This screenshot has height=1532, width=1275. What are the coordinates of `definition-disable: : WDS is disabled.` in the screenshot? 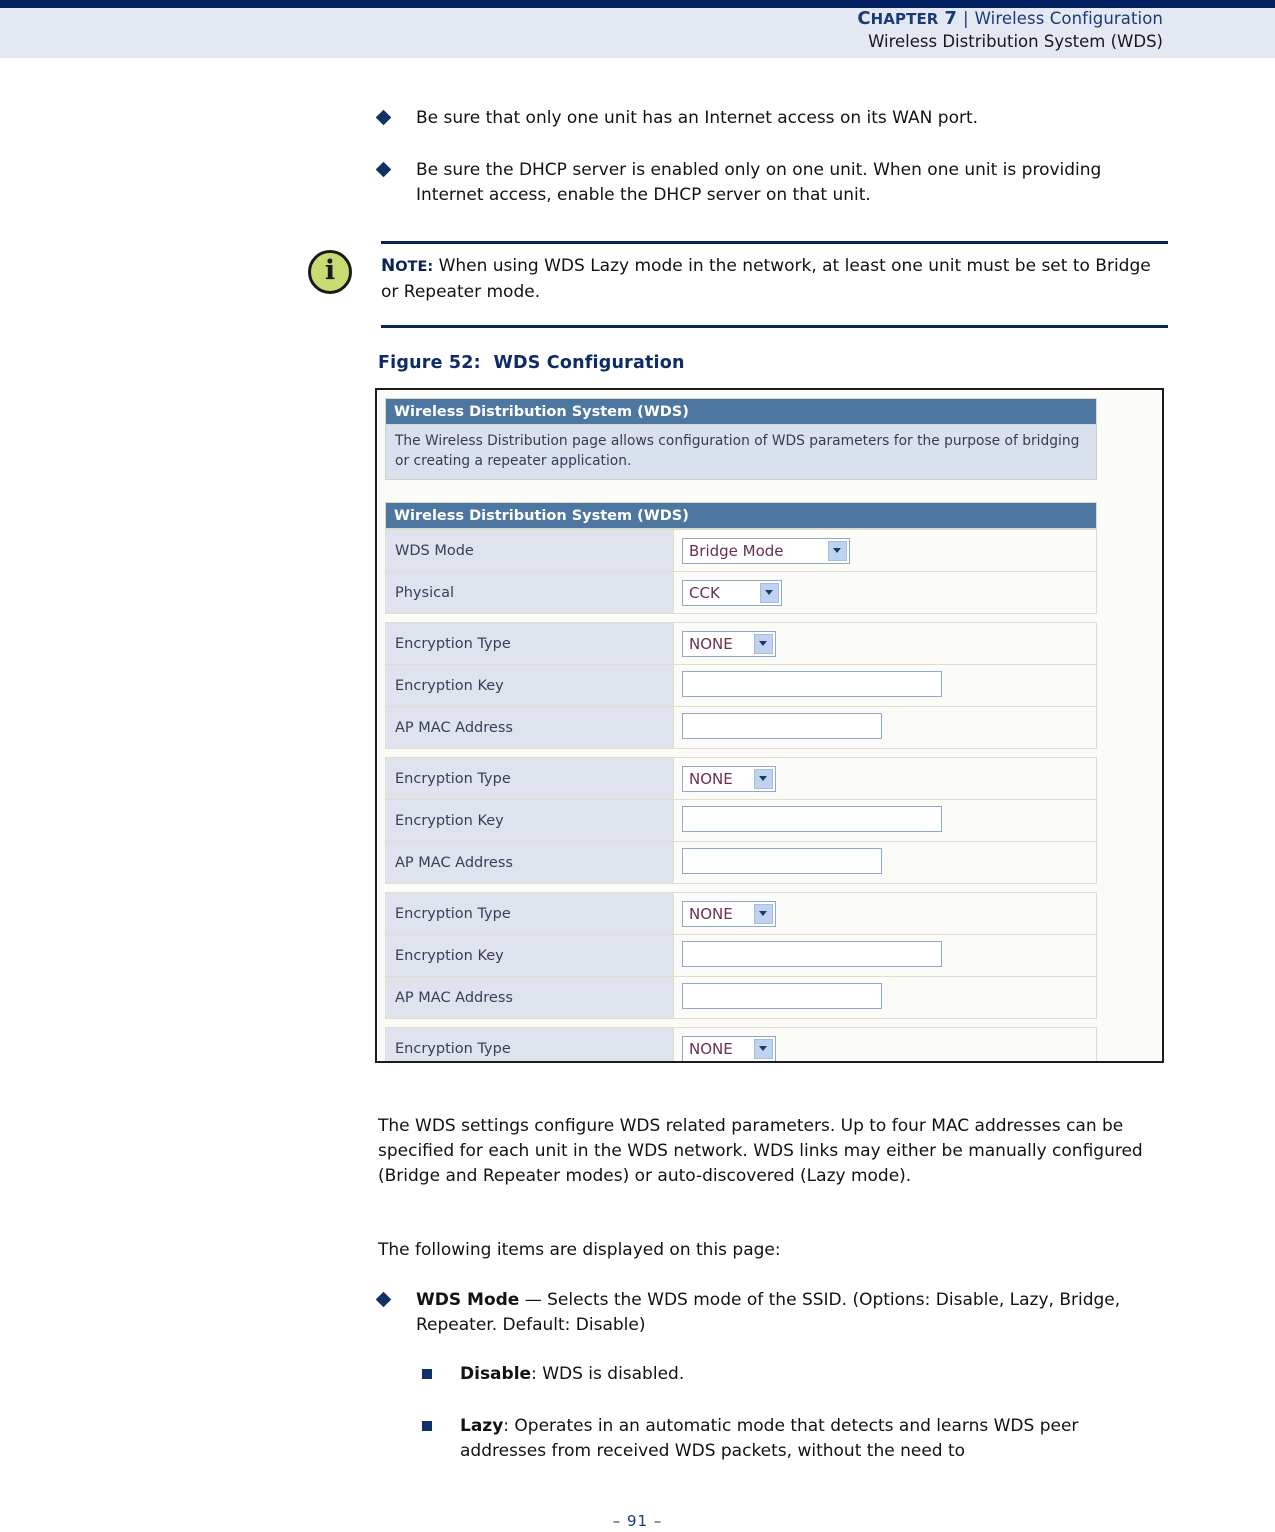 It's located at (608, 1374).